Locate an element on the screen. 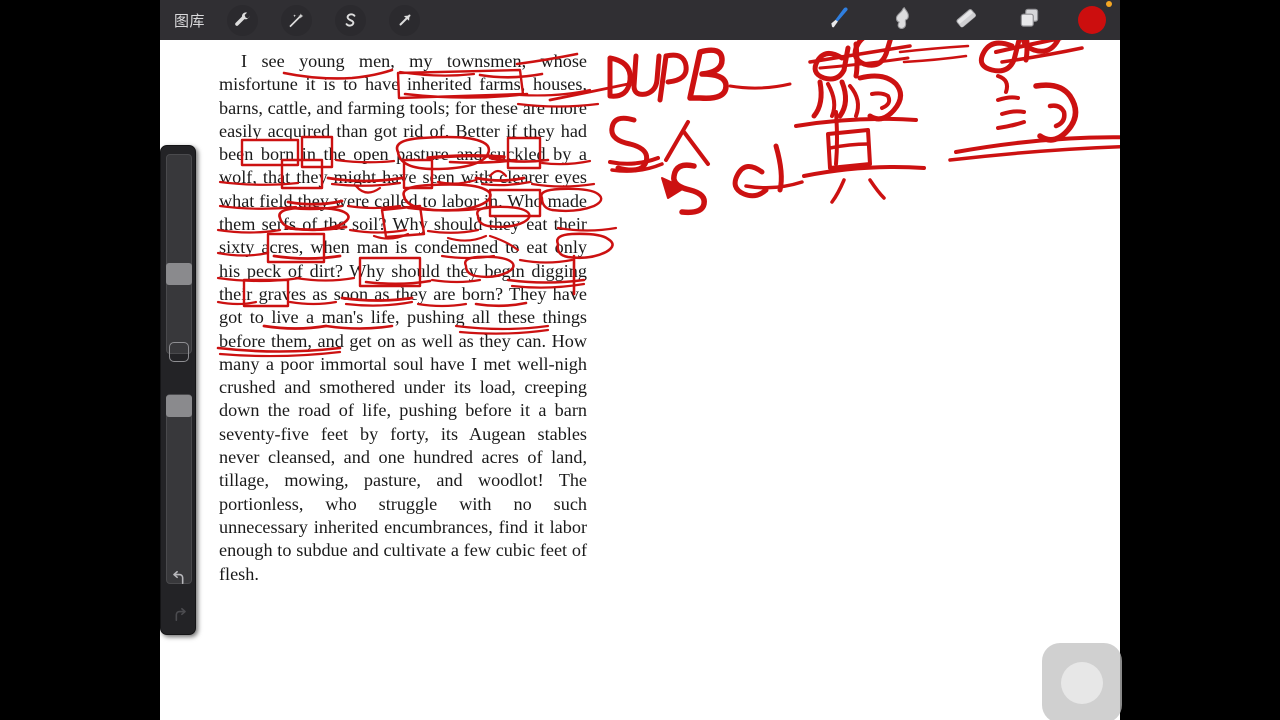 This screenshot has width=1280, height=720. eraser-icon is located at coordinates (966, 20).